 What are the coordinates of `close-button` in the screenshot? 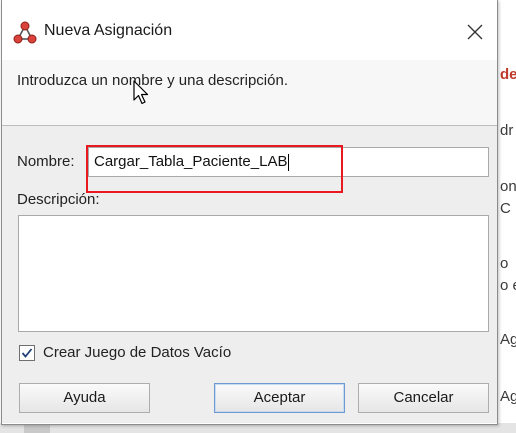 It's located at (475, 32).